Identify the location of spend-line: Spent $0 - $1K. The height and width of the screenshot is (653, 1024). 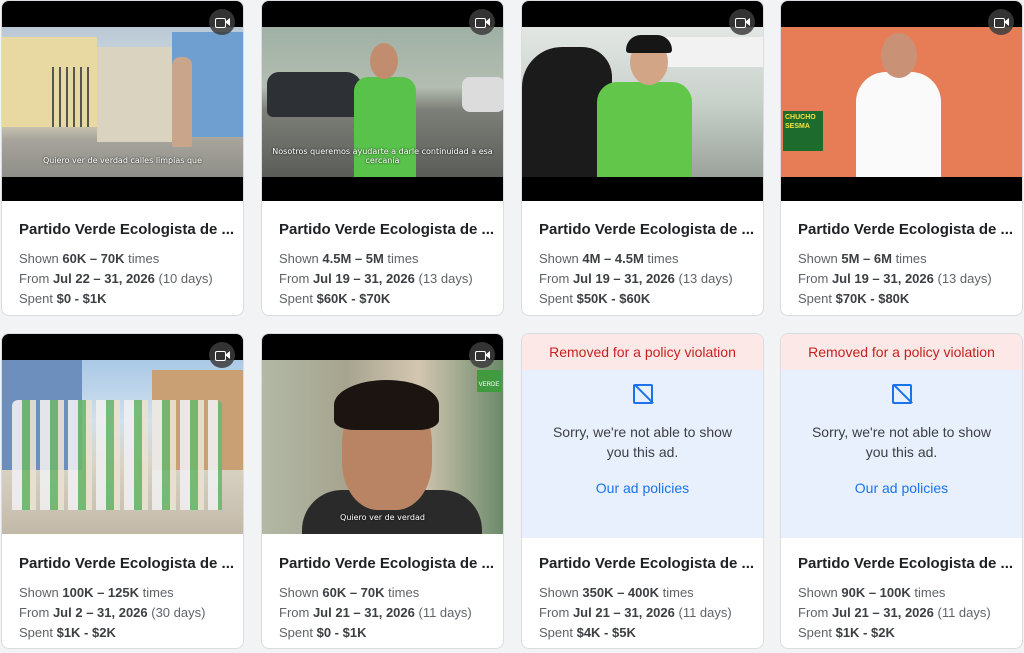
(323, 632).